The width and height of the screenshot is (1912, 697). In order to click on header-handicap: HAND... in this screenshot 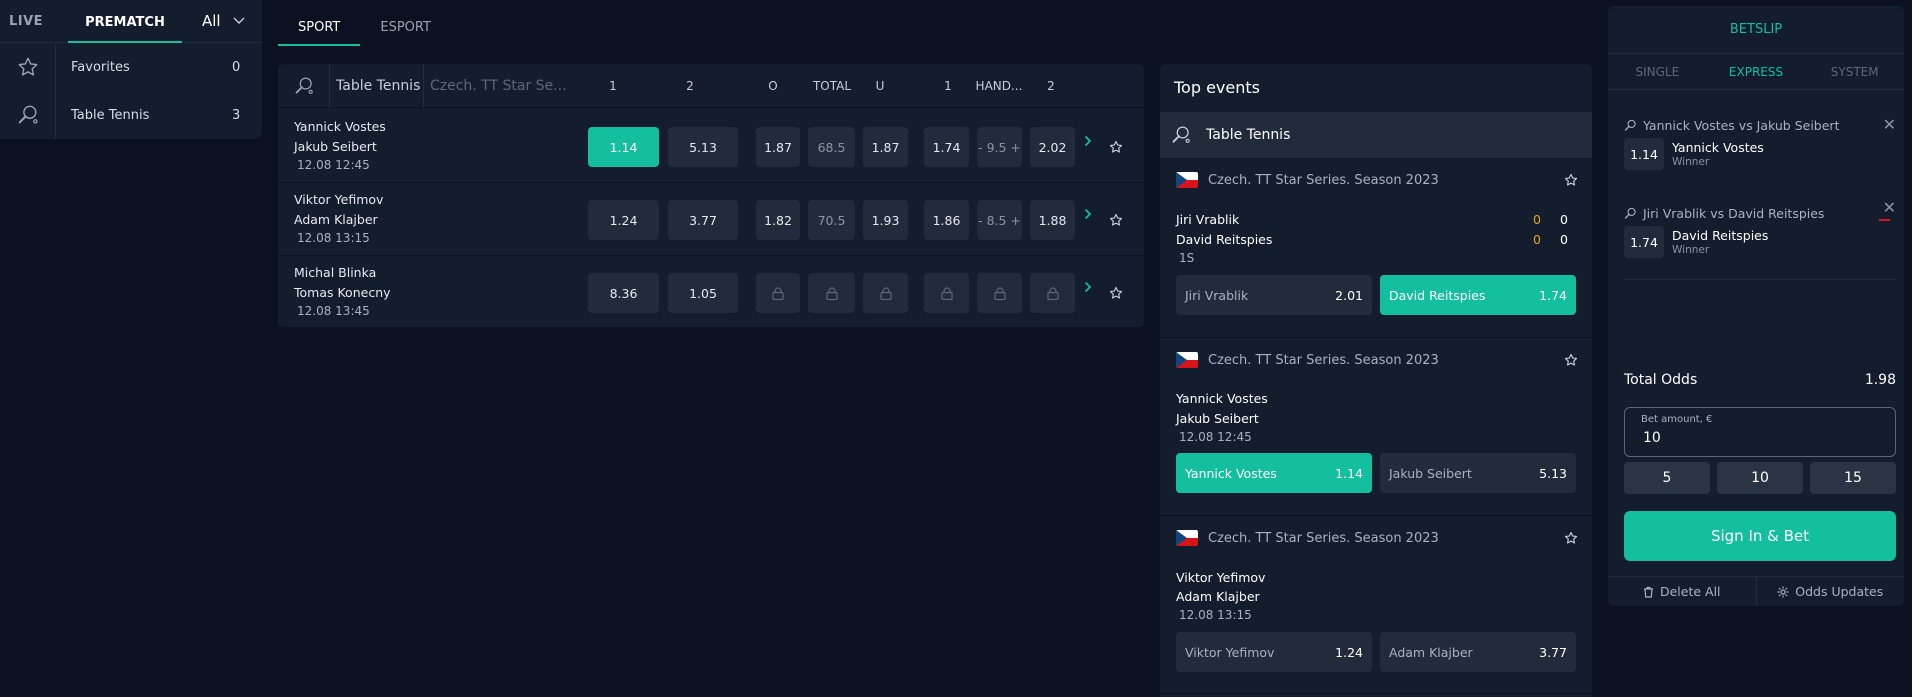, I will do `click(999, 86)`.